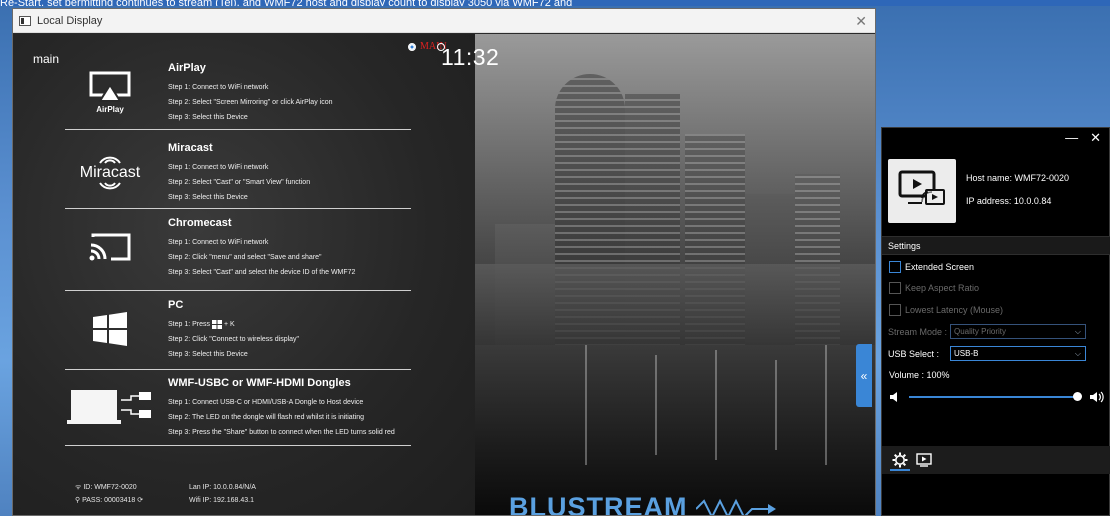 The width and height of the screenshot is (1110, 516). I want to click on keep-aspect-ratio-checkbox, so click(895, 288).